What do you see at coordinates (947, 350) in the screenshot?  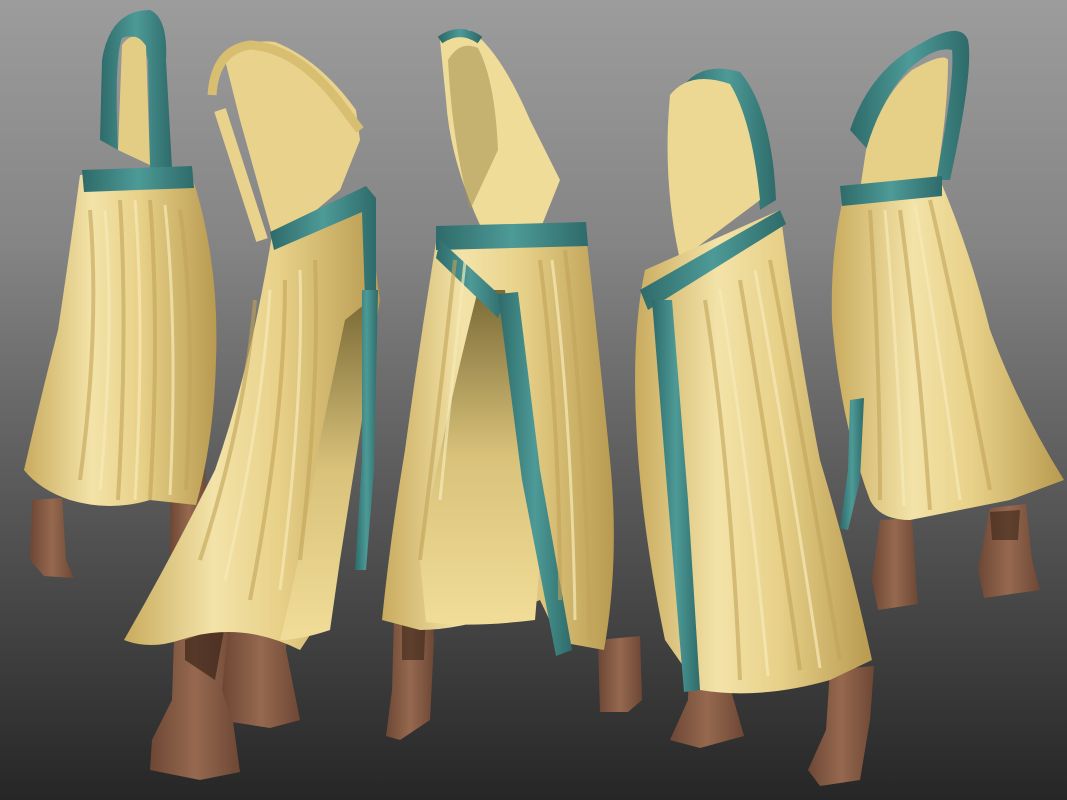 I see `robe-body` at bounding box center [947, 350].